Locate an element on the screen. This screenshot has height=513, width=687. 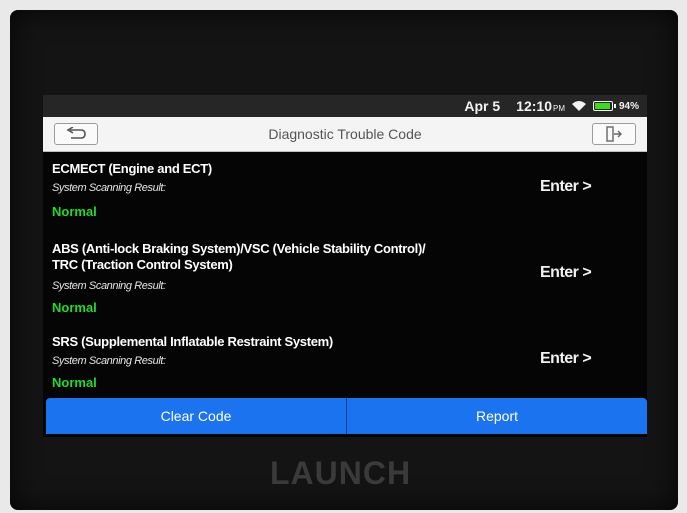
battery-icon is located at coordinates (604, 106).